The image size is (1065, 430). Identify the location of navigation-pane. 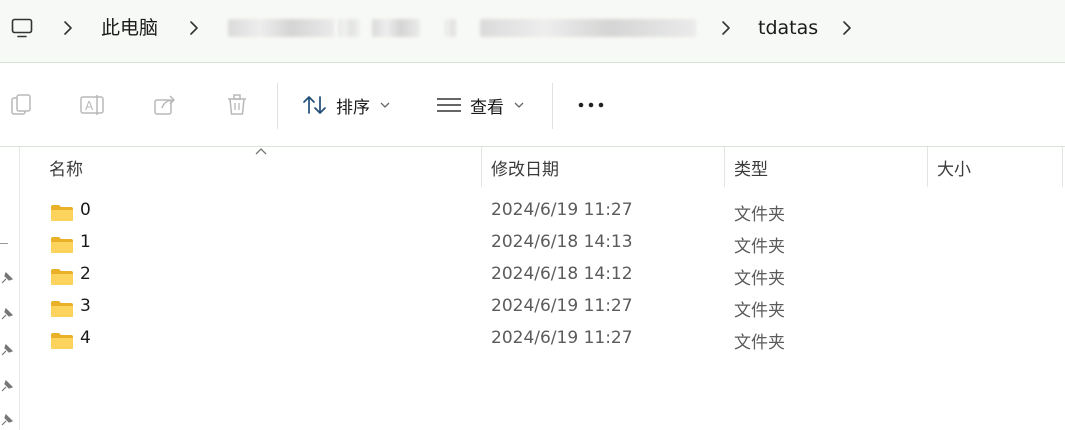
(10, 288).